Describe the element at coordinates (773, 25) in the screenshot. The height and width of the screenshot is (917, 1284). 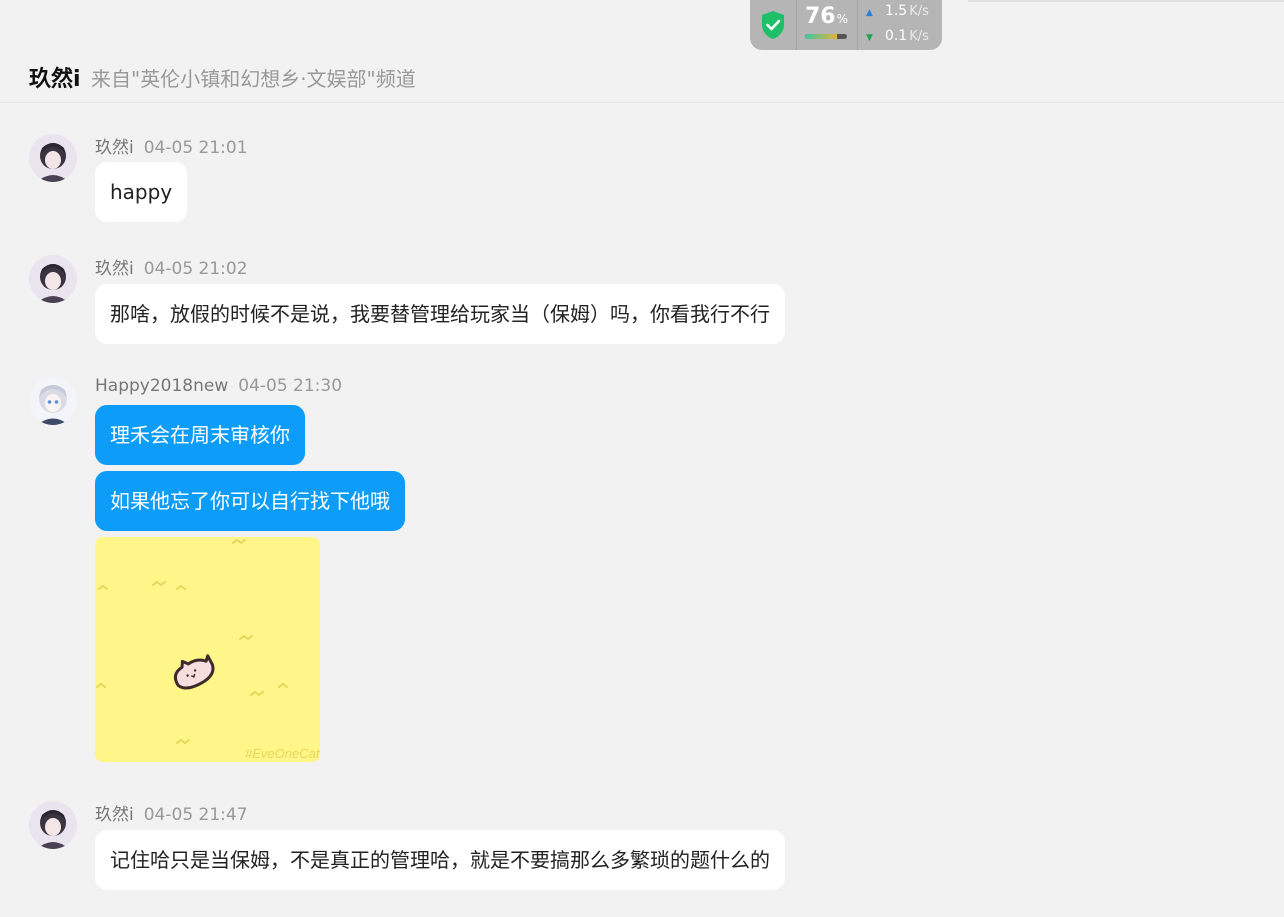
I see `shield-icon` at that location.